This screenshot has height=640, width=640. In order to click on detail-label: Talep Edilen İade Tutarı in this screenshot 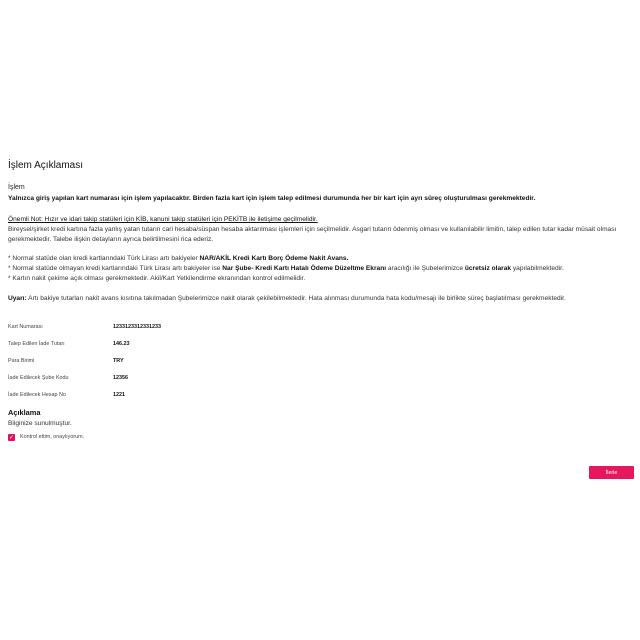, I will do `click(36, 343)`.